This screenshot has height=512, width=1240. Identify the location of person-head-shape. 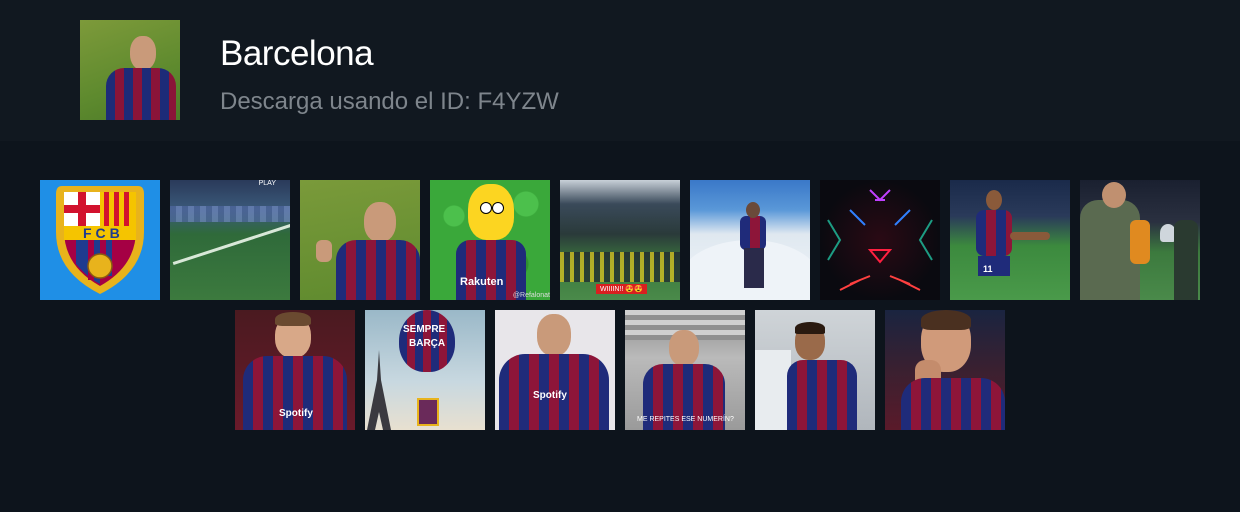
(1114, 195).